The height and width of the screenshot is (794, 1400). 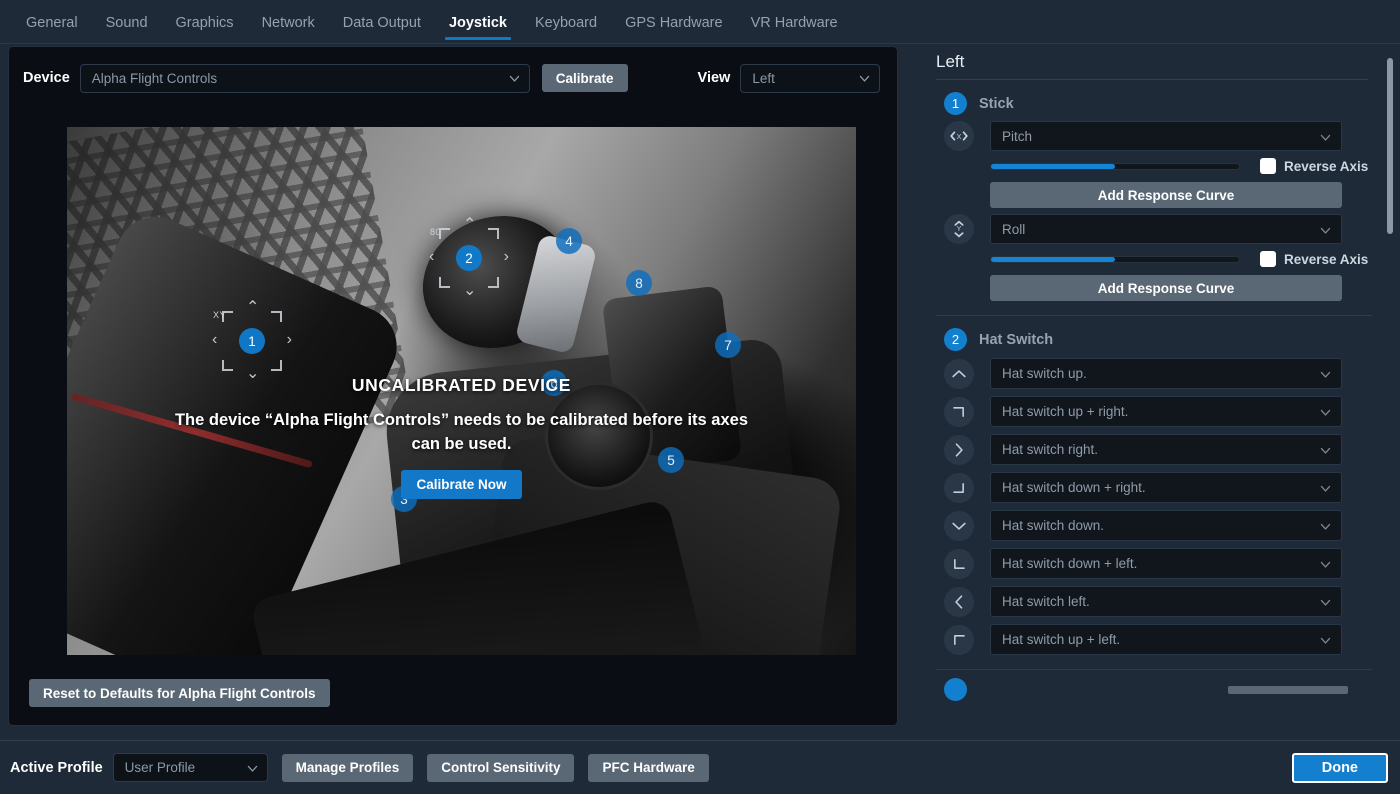 I want to click on hat-binding-row: Hat switch down., so click(x=1172, y=525).